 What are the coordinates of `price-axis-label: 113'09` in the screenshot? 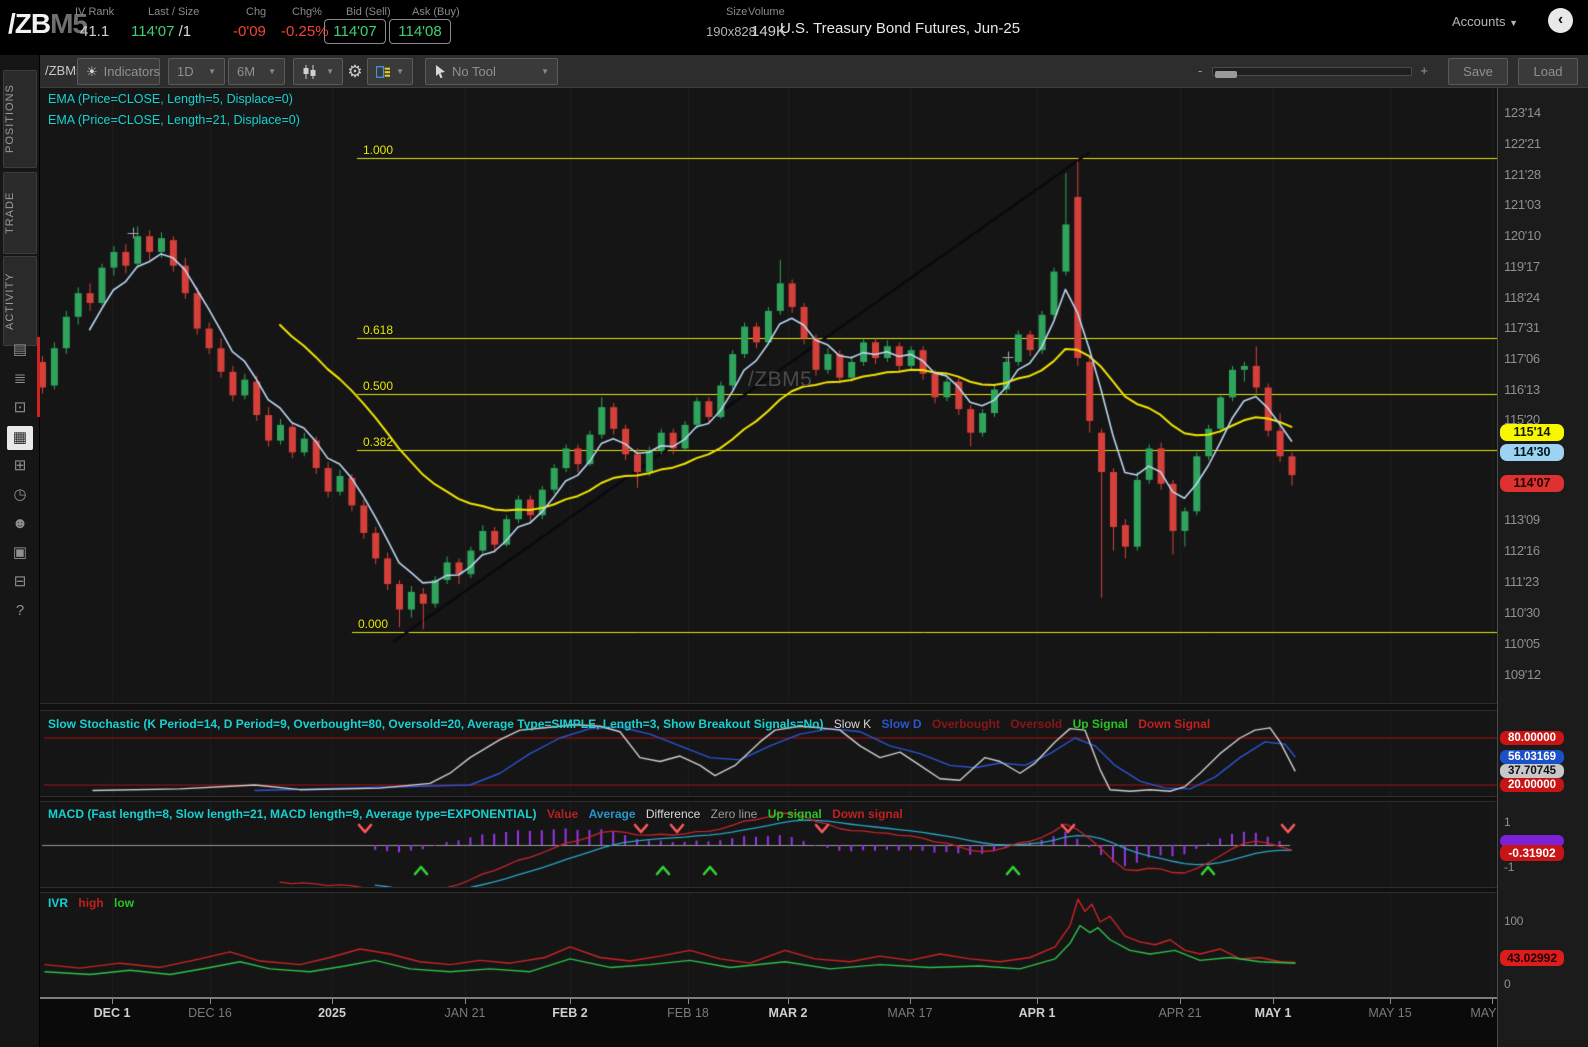 It's located at (1522, 519).